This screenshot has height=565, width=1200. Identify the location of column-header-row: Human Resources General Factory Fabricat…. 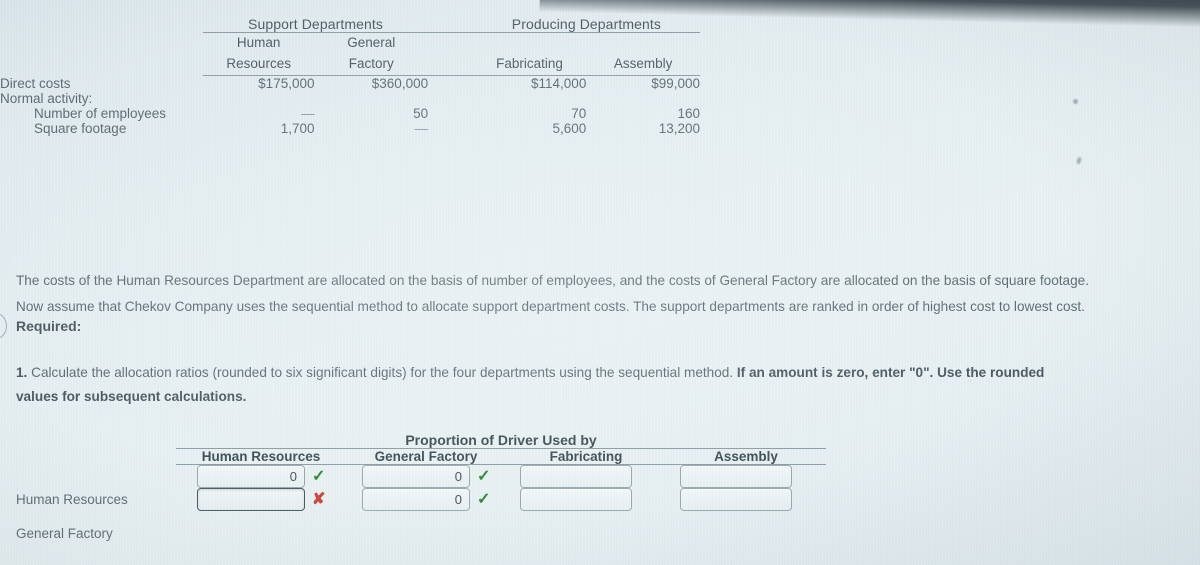
(350, 54).